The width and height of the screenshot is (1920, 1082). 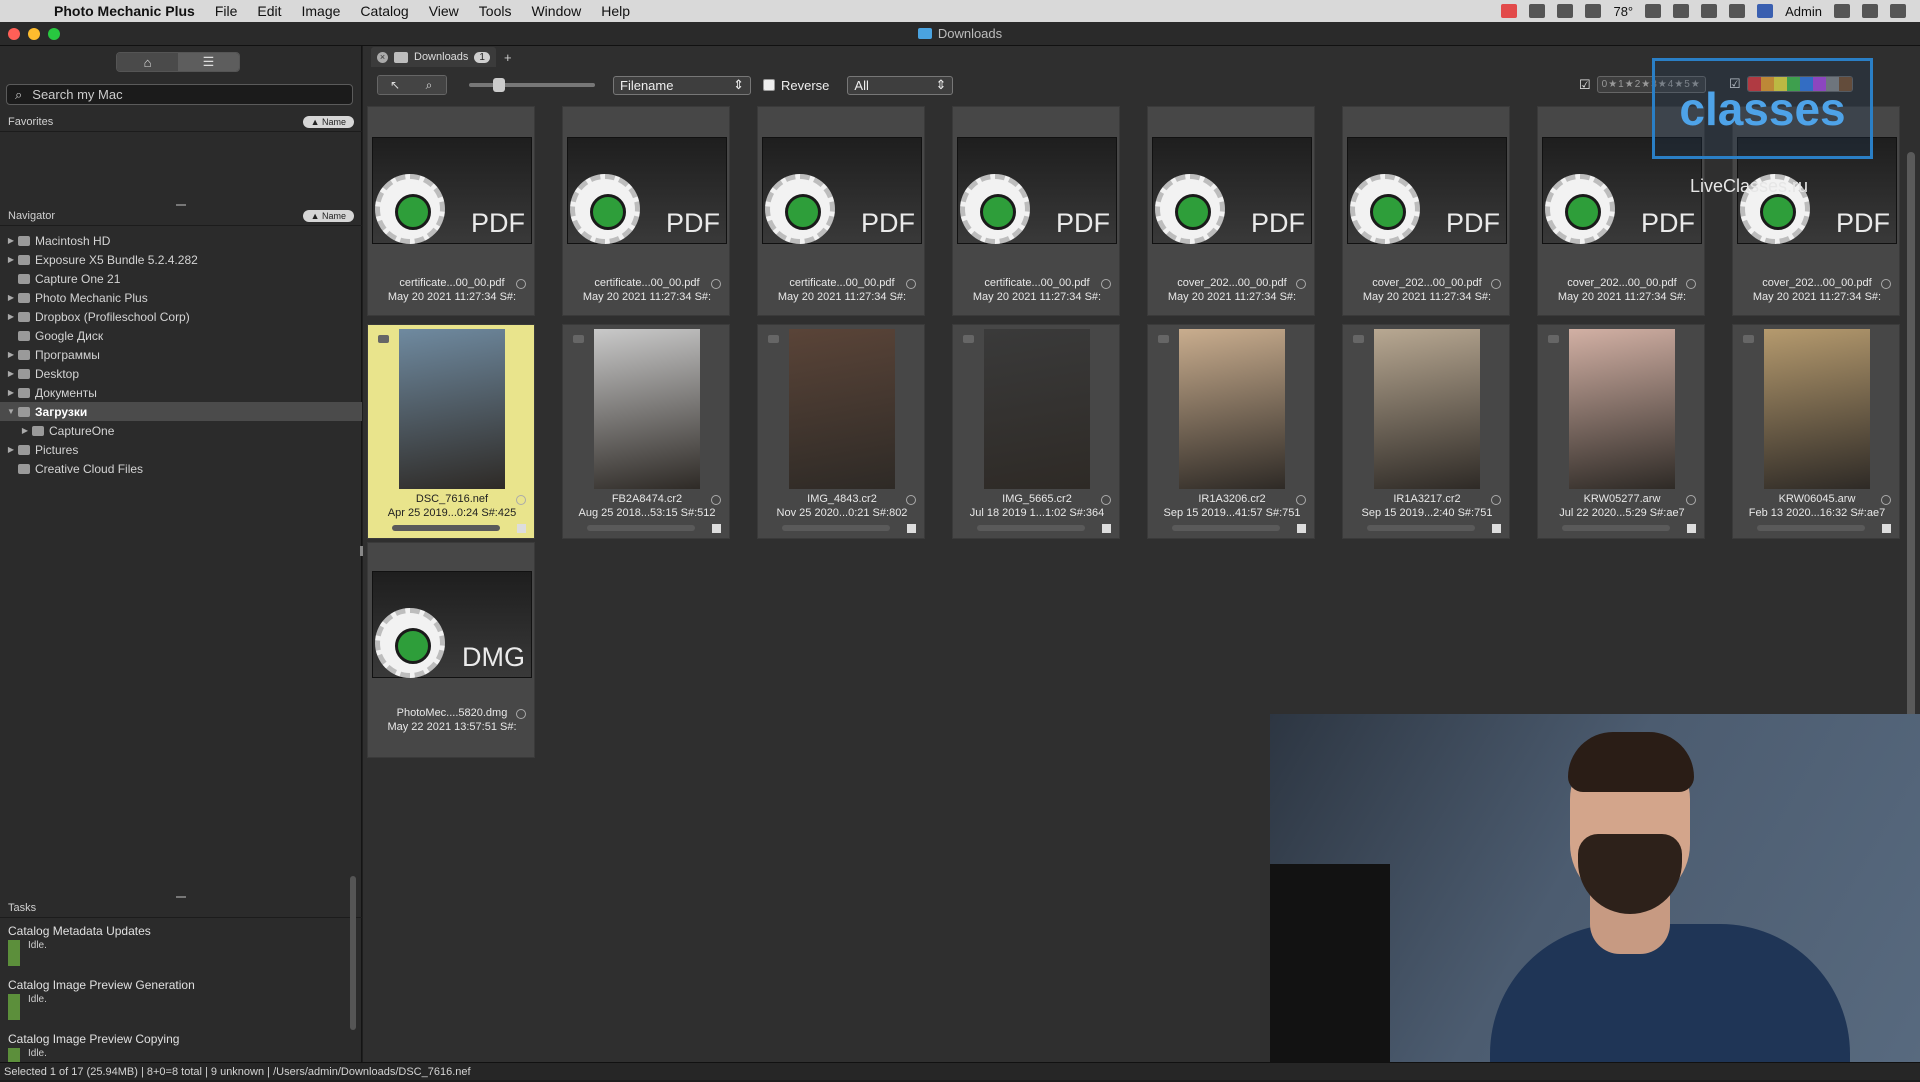 I want to click on tray-user: Admin, so click(x=1803, y=11).